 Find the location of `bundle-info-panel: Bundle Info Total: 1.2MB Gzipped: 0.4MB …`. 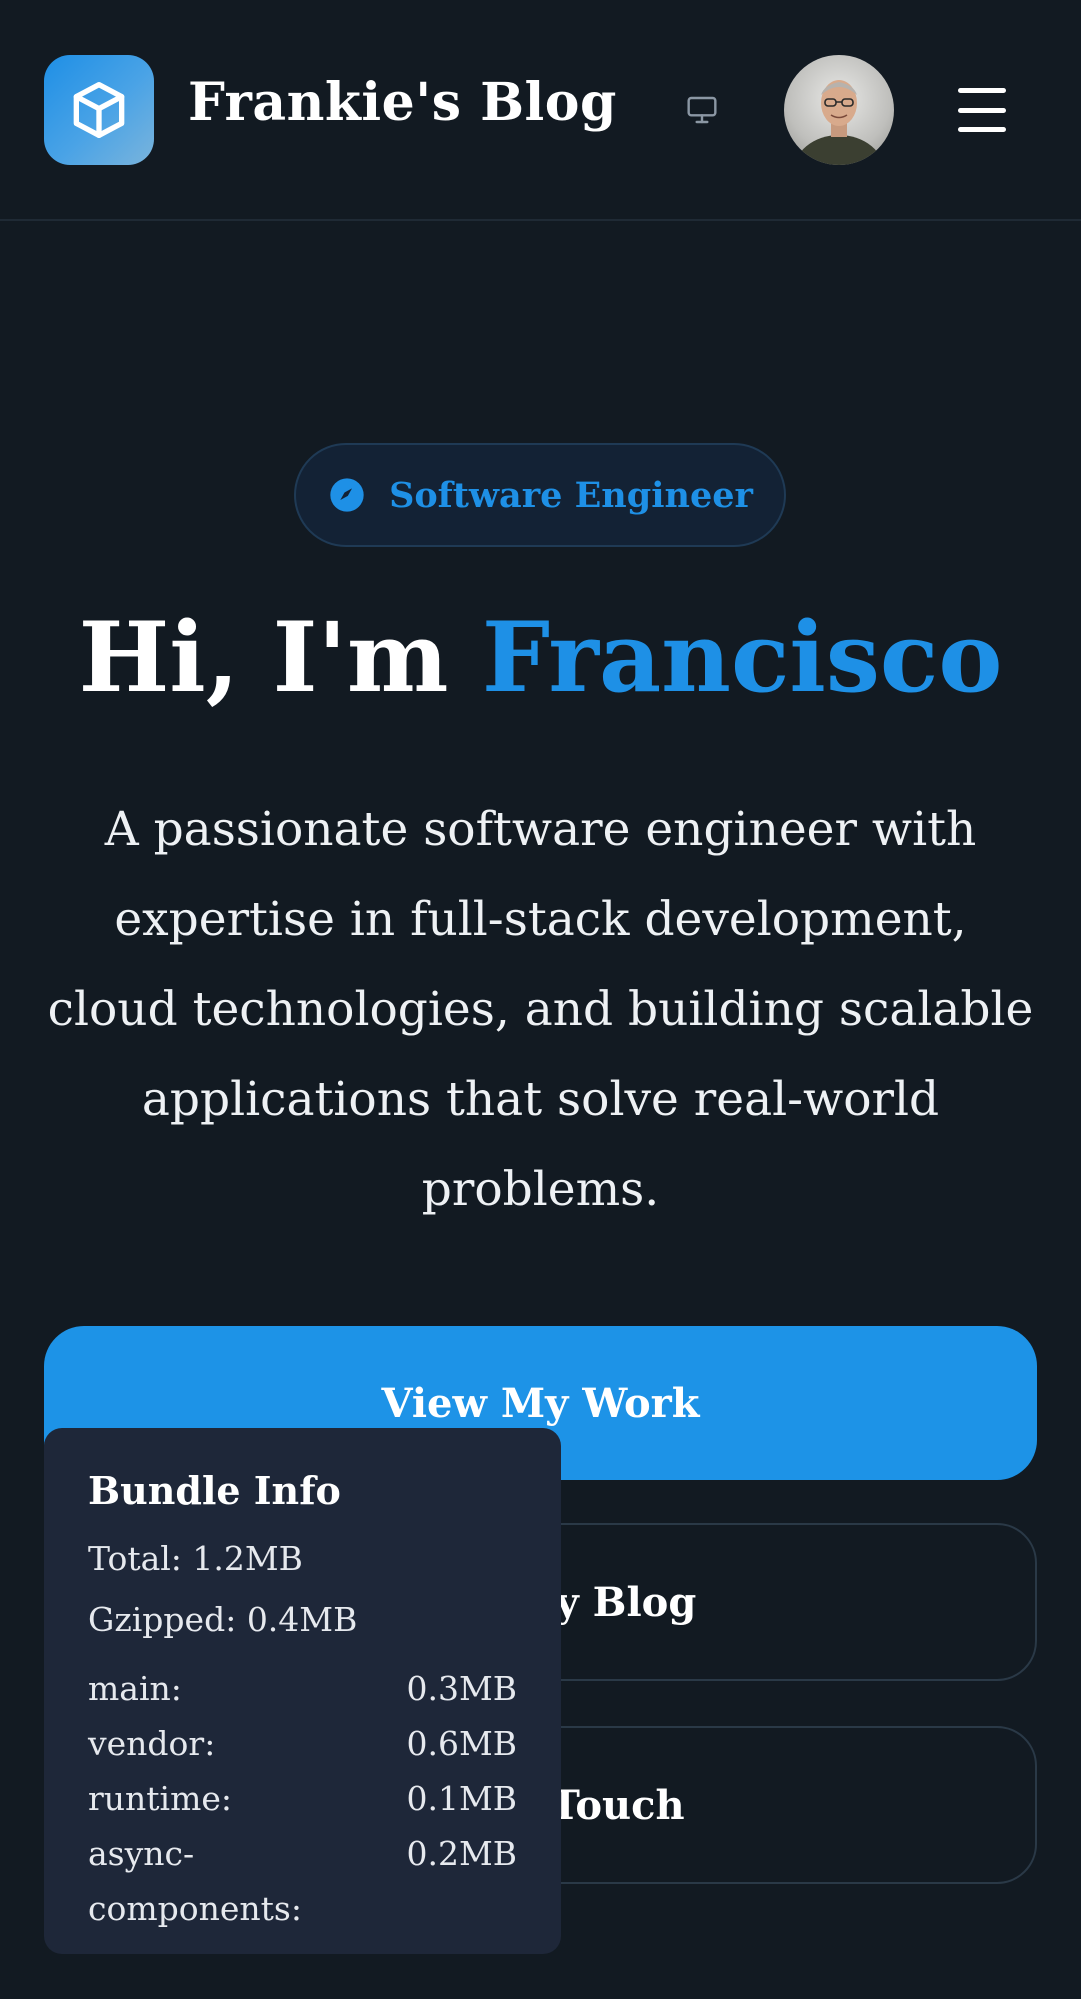

bundle-info-panel: Bundle Info Total: 1.2MB Gzipped: 0.4MB … is located at coordinates (302, 1691).